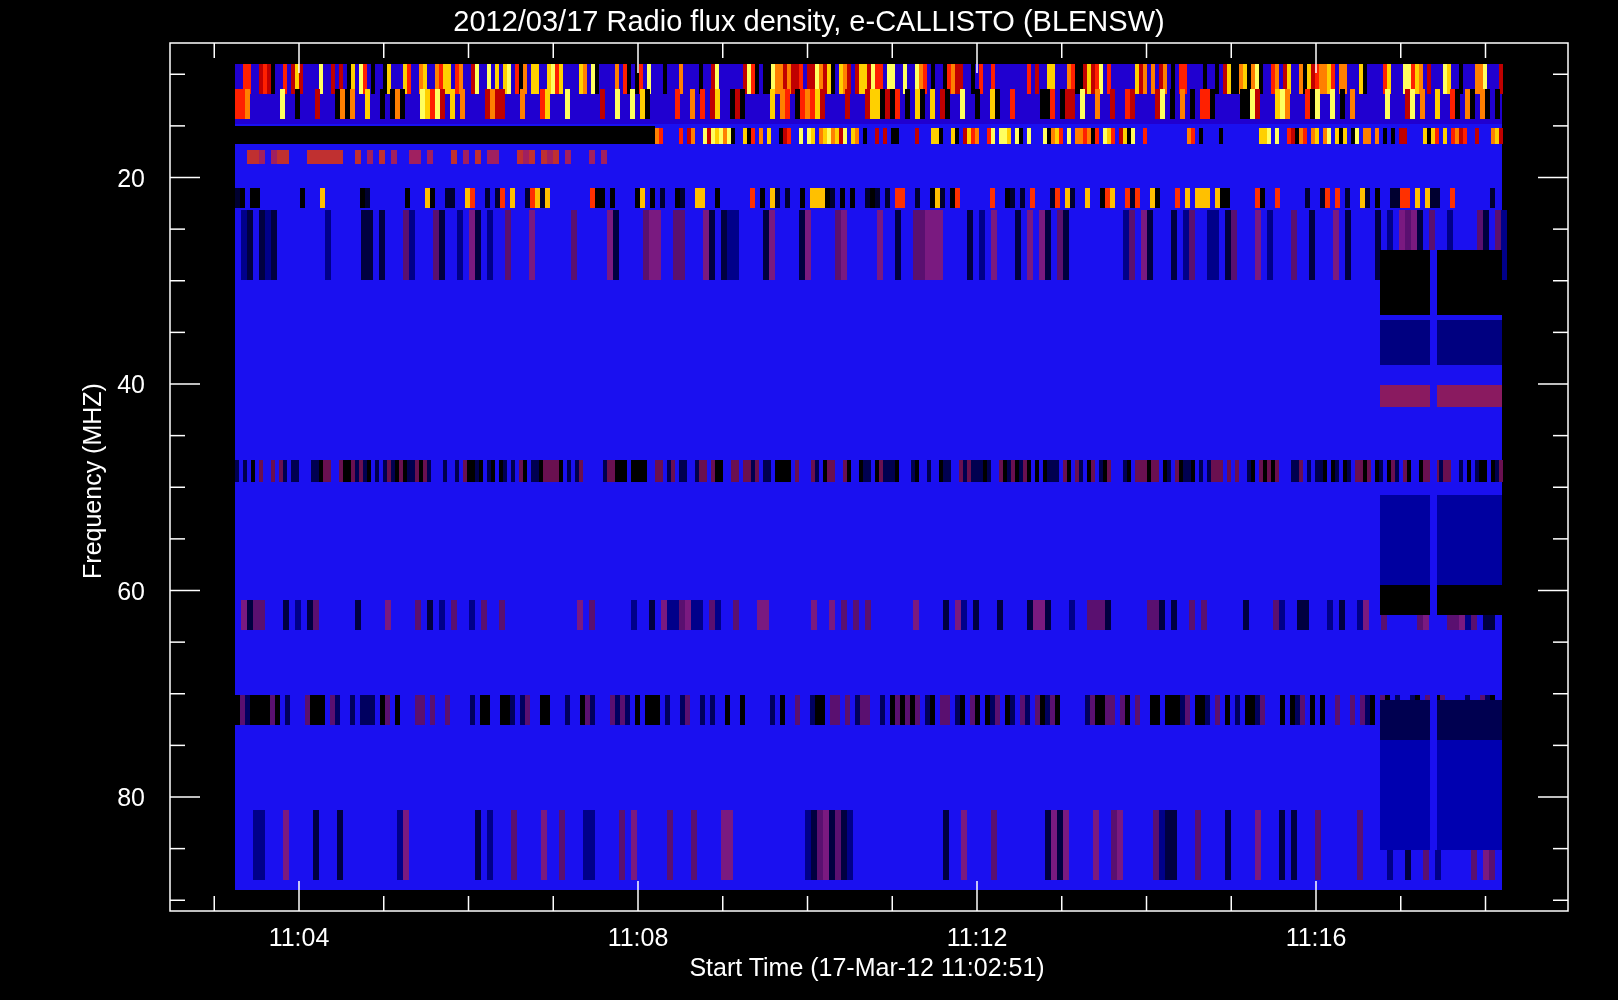 The height and width of the screenshot is (1000, 1618). I want to click on x-tick-label: 11:12, so click(977, 937).